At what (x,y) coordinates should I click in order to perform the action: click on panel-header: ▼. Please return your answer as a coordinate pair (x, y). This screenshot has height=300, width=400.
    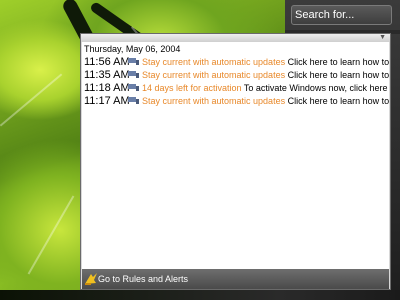
    Looking at the image, I should click on (235, 38).